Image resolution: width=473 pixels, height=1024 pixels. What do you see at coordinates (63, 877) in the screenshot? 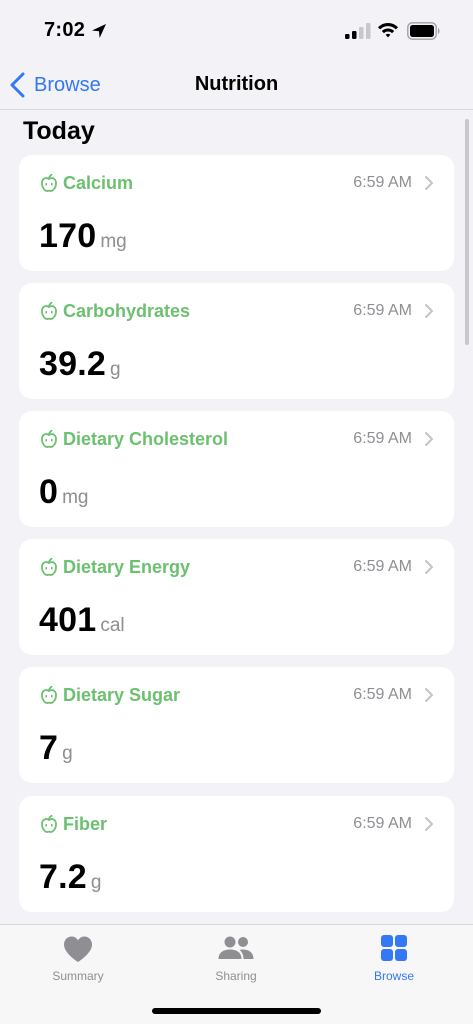
I see `card-value: 7.2` at bounding box center [63, 877].